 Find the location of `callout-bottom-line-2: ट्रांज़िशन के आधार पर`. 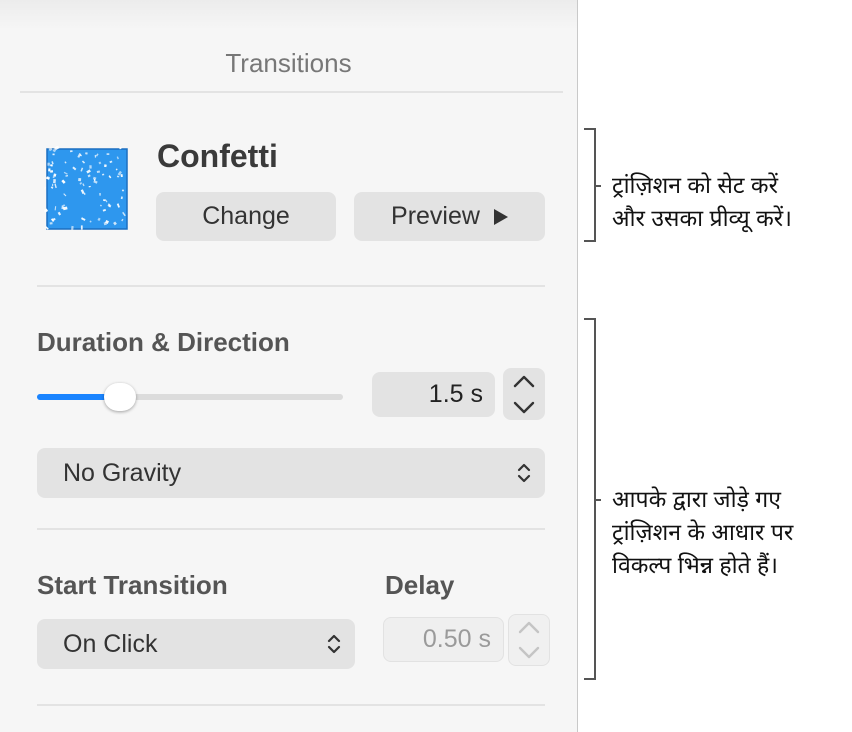

callout-bottom-line-2: ट्रांज़िशन के आधार पर is located at coordinates (703, 532).